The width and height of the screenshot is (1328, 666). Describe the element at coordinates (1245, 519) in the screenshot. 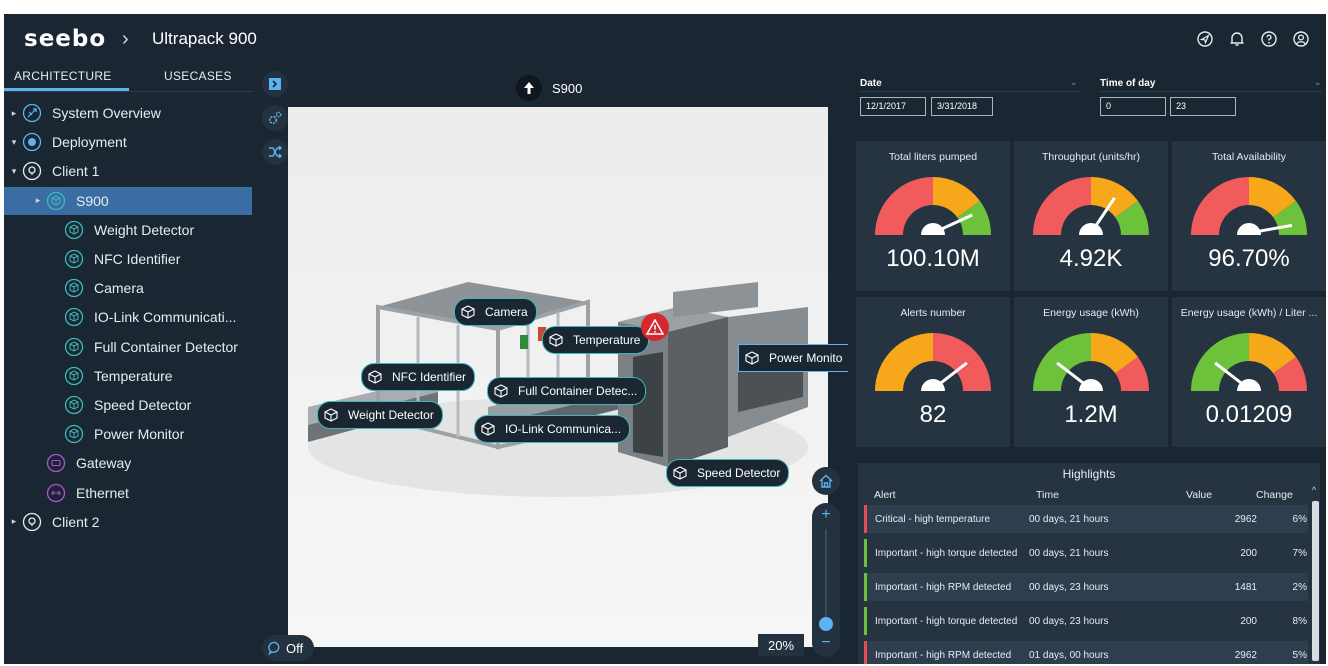

I see `cell-value: 2962` at that location.